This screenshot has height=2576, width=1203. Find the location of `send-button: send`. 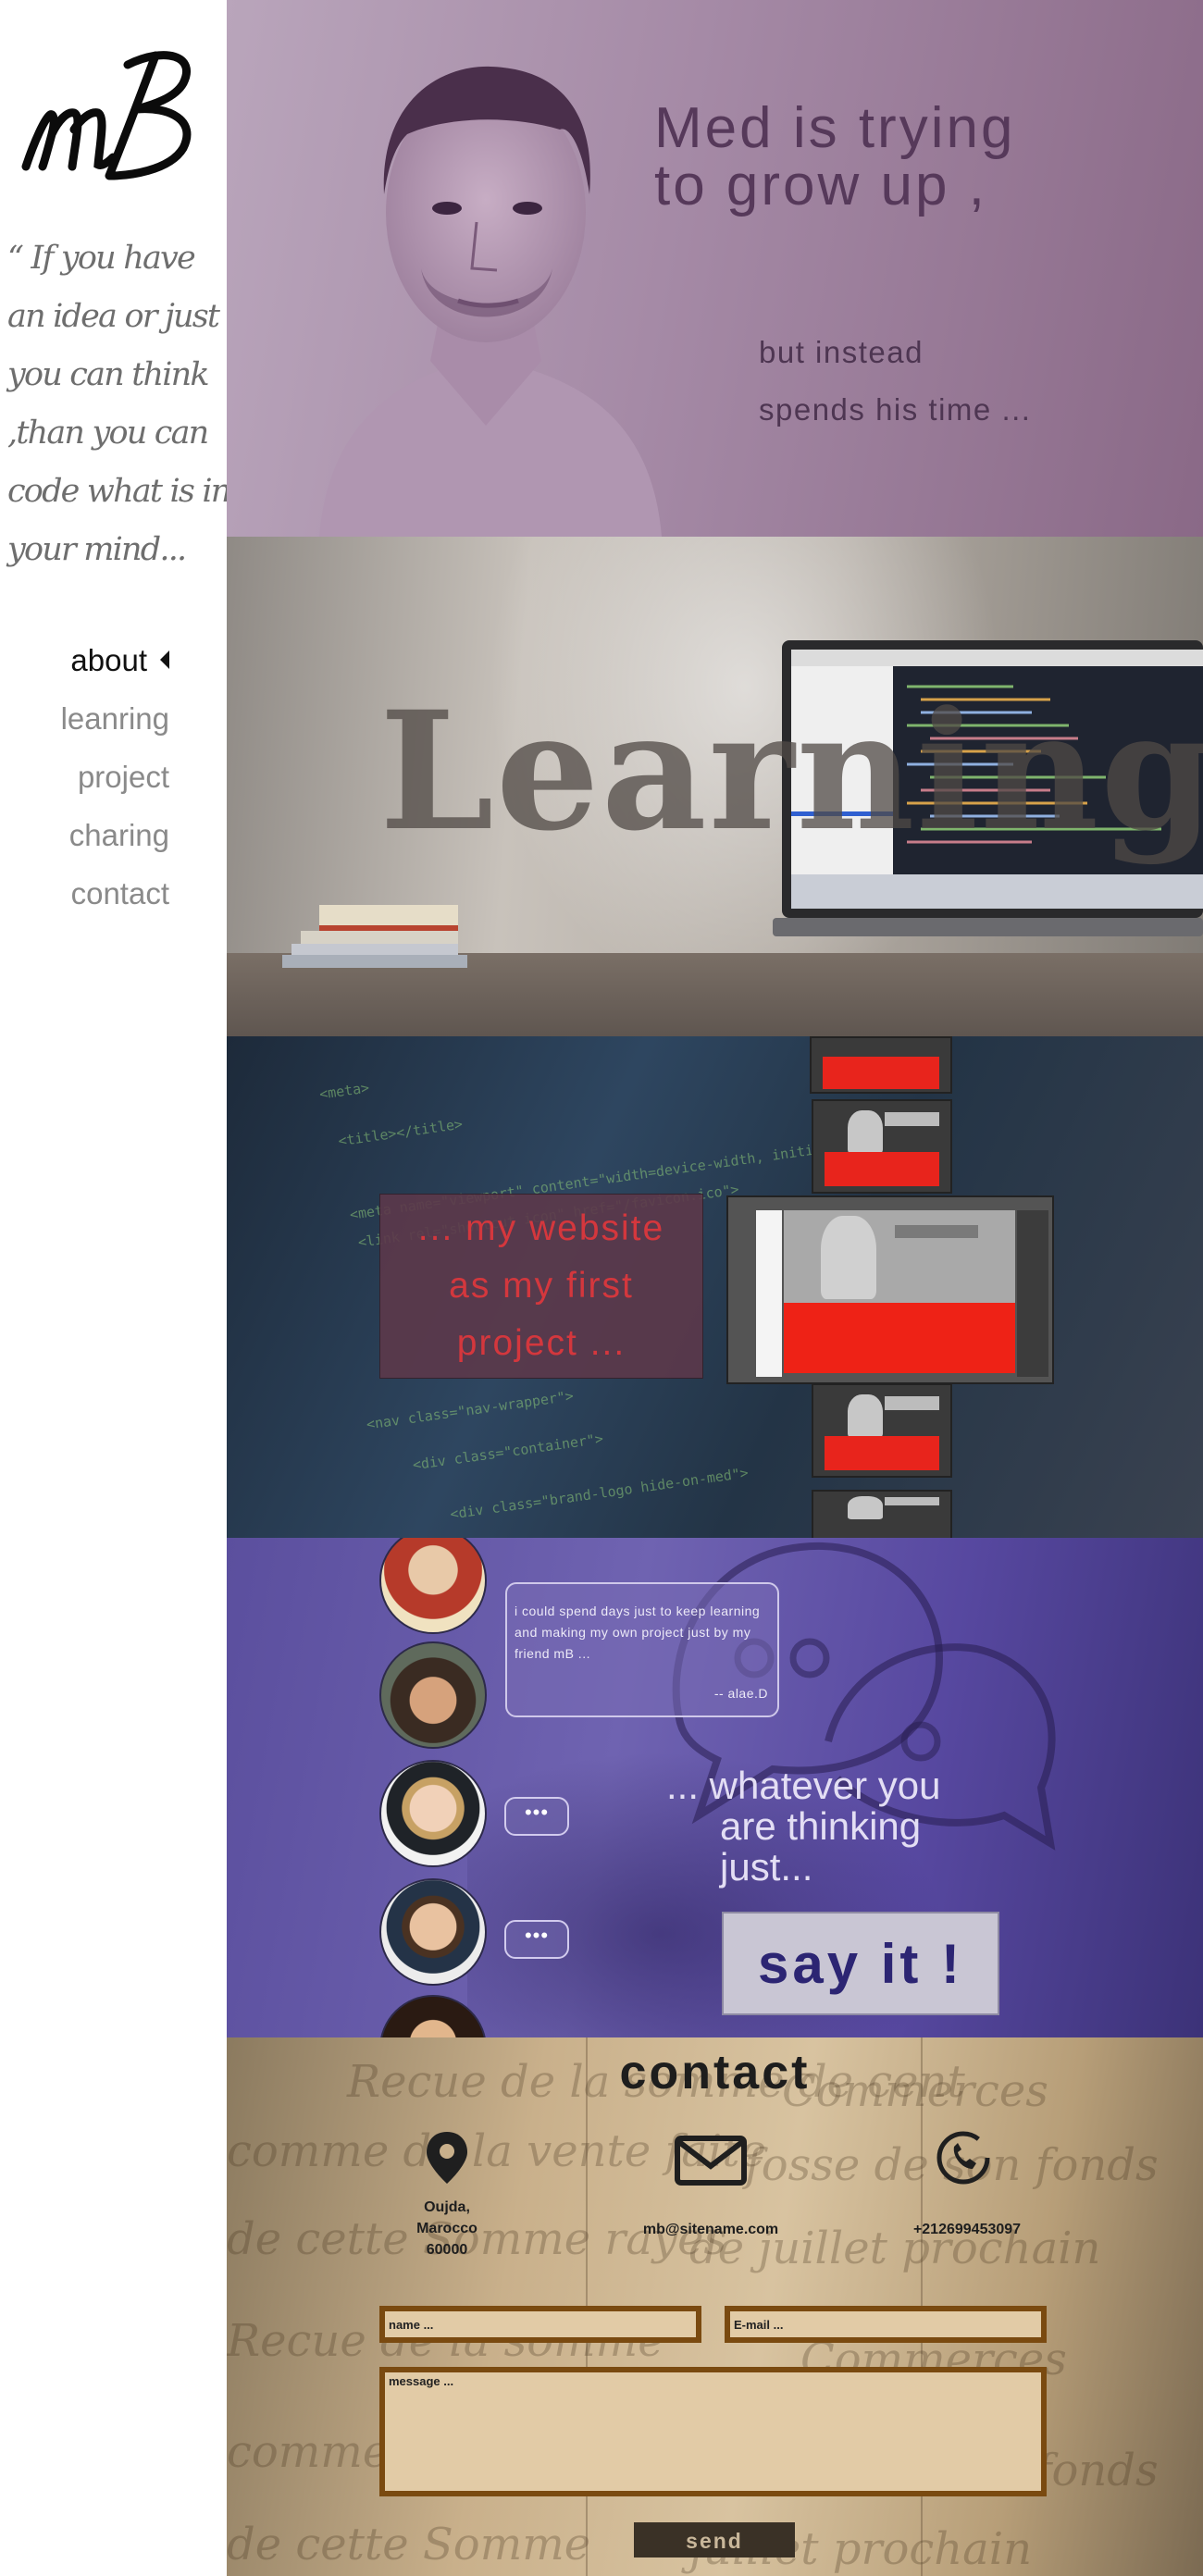

send-button: send is located at coordinates (714, 2540).